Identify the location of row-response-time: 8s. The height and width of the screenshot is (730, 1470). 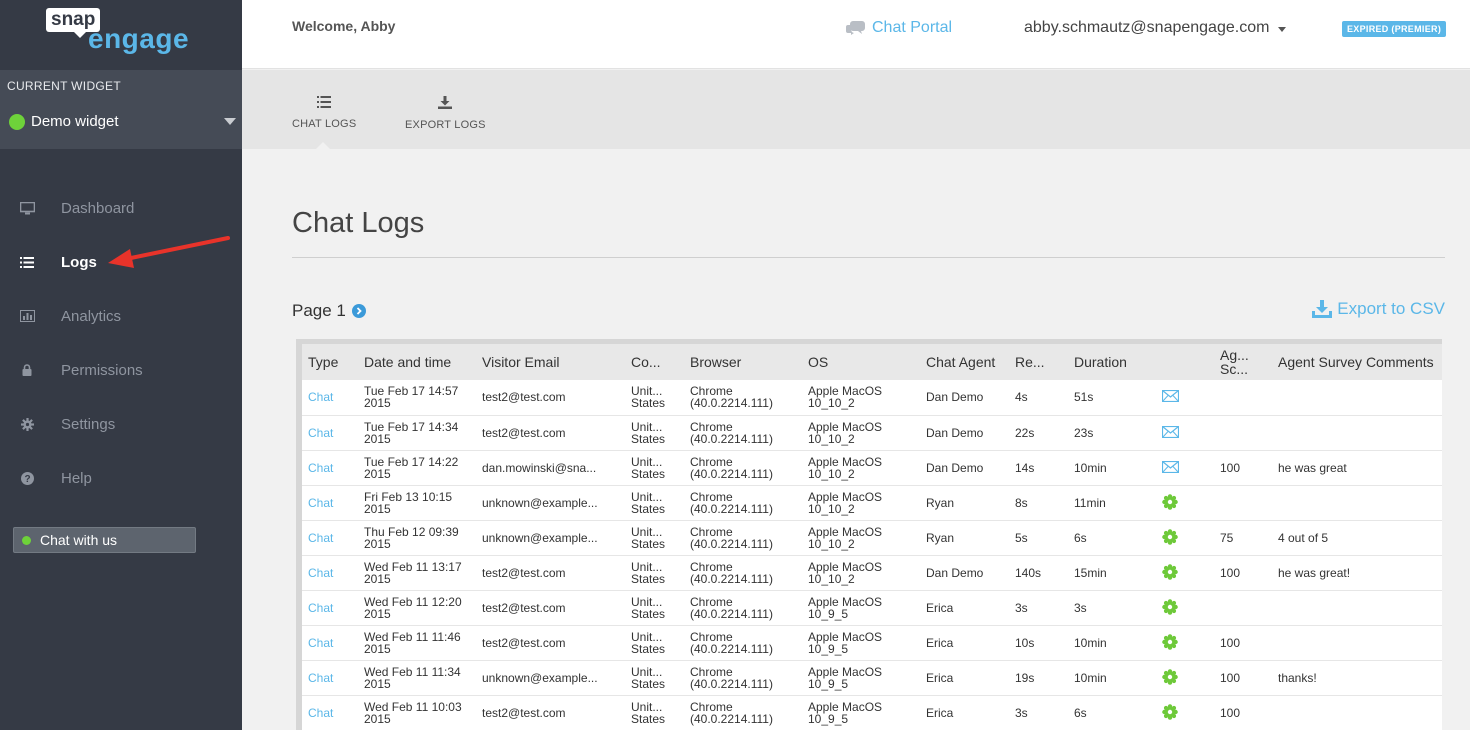
(1021, 502).